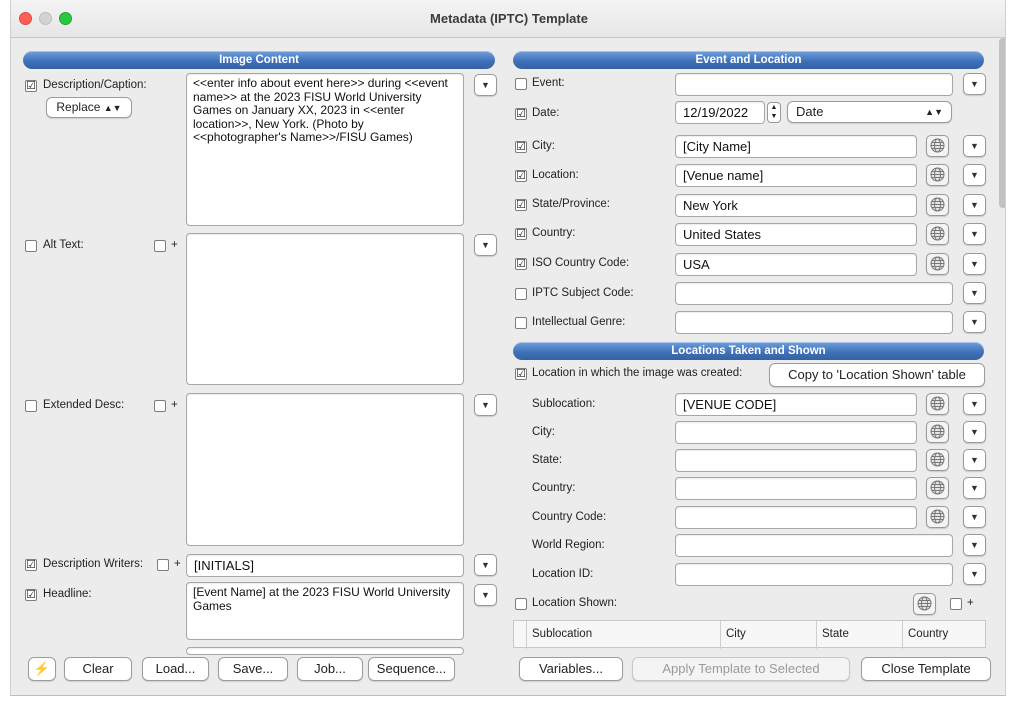 This screenshot has width=1024, height=708. What do you see at coordinates (937, 205) in the screenshot?
I see `state-globe-button` at bounding box center [937, 205].